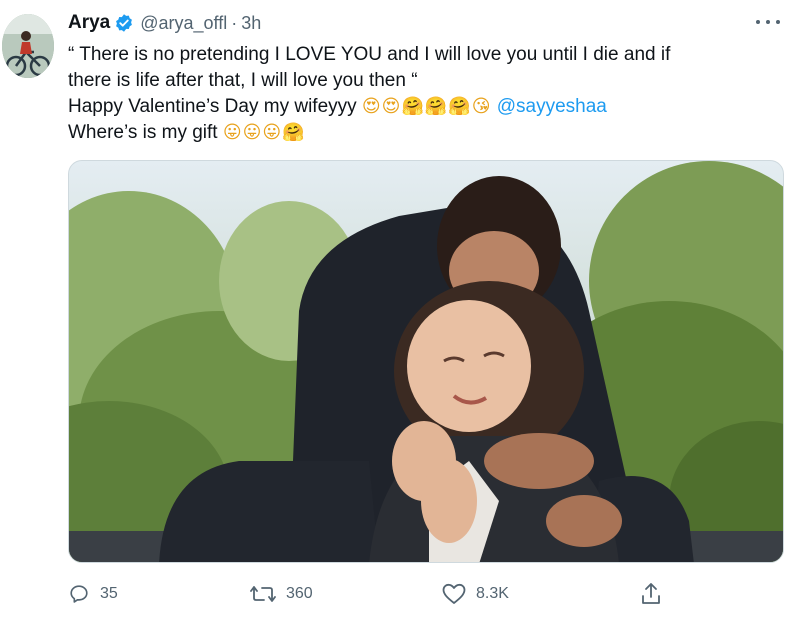 This screenshot has height=628, width=800. What do you see at coordinates (79, 594) in the screenshot?
I see `reply-icon` at bounding box center [79, 594].